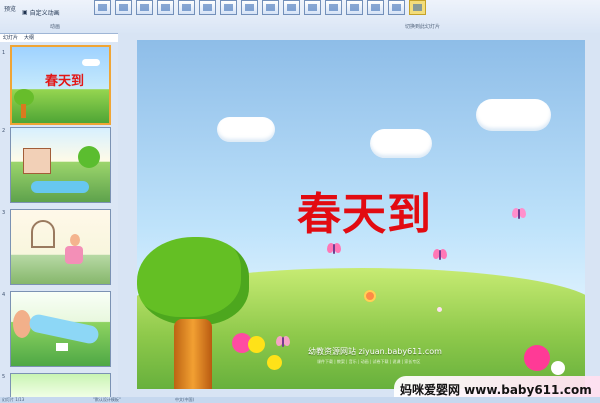 The height and width of the screenshot is (403, 600). What do you see at coordinates (10, 38) in the screenshot?
I see `tab-slides: 幻灯片` at bounding box center [10, 38].